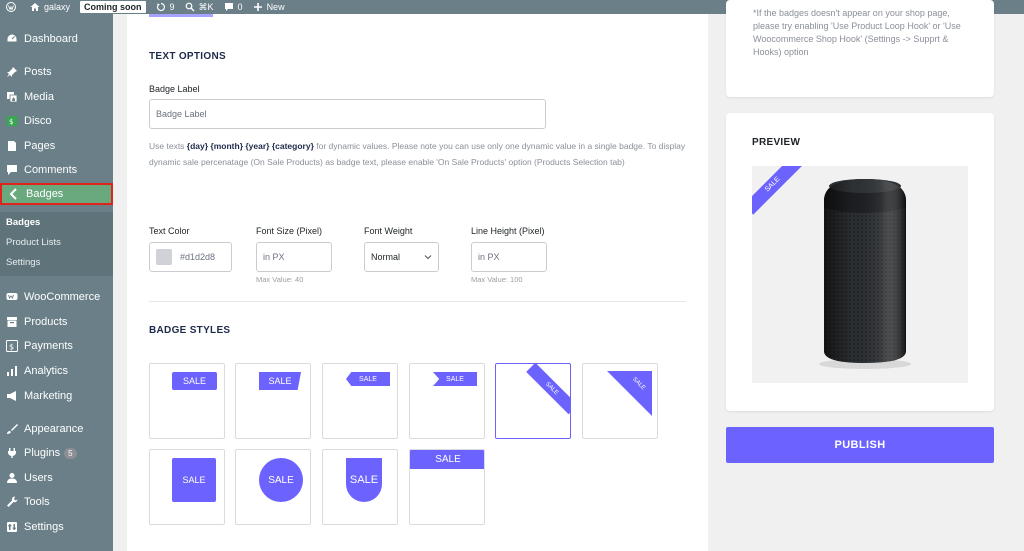  Describe the element at coordinates (447, 401) in the screenshot. I see `badge-style-arrow: SALE` at that location.